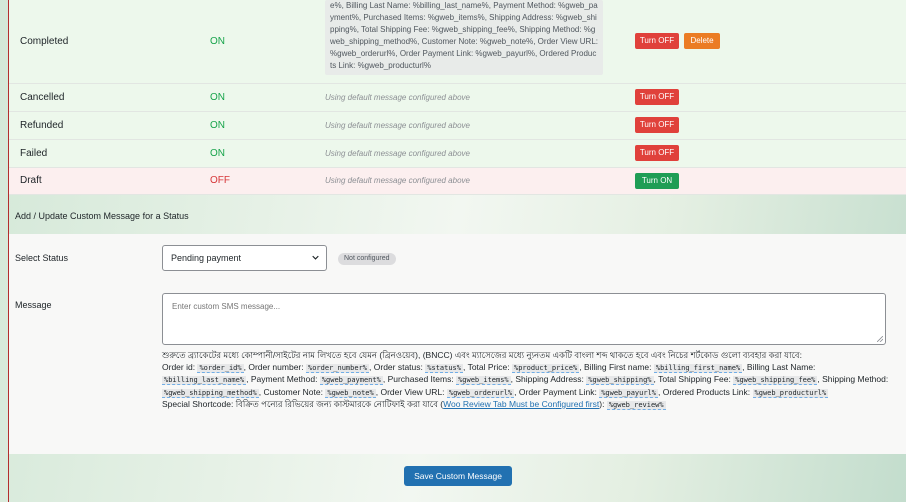  I want to click on shortcode-code: %gweb_orderurl%, so click(480, 393).